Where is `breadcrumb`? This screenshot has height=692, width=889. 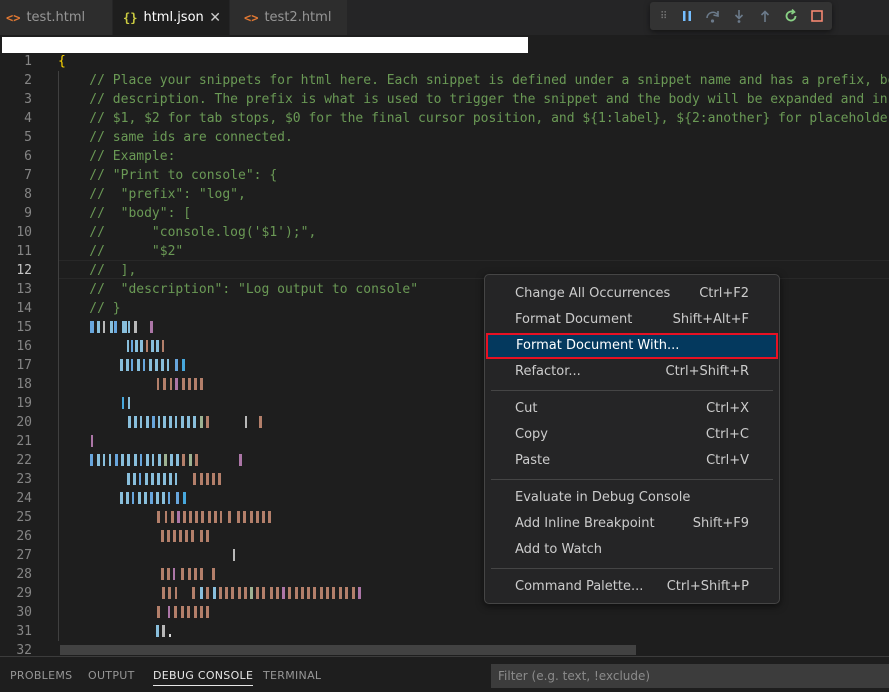 breadcrumb is located at coordinates (265, 45).